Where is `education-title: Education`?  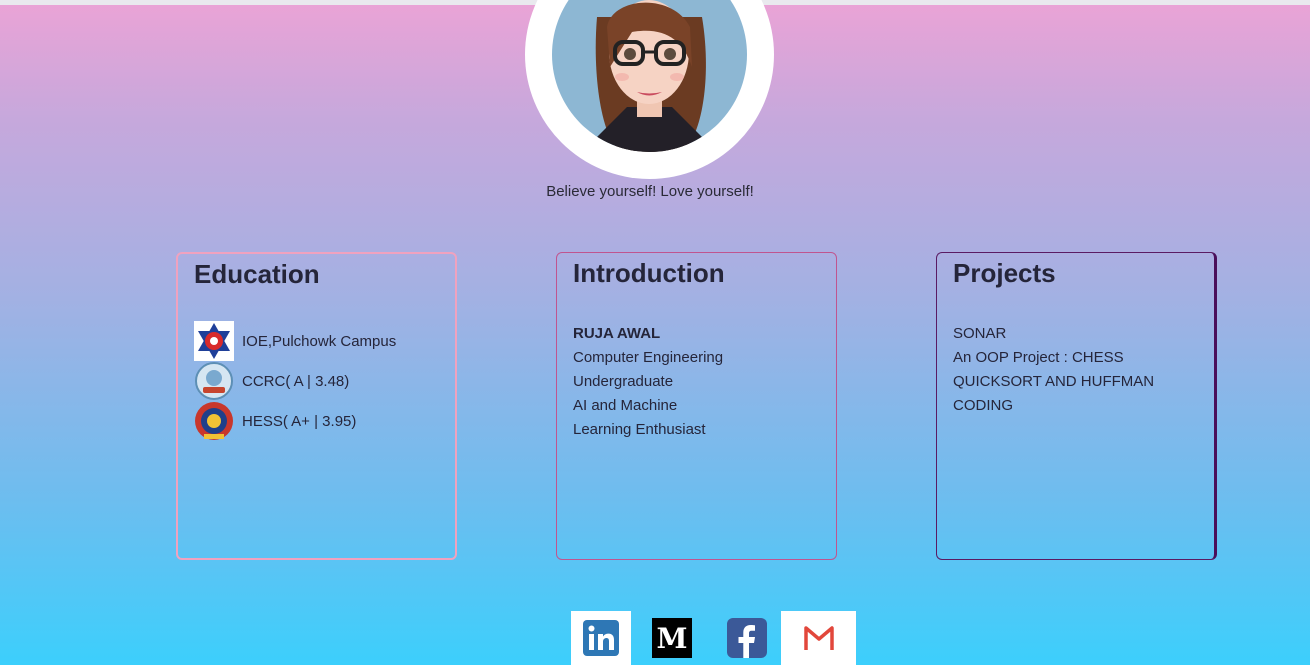 education-title: Education is located at coordinates (257, 274).